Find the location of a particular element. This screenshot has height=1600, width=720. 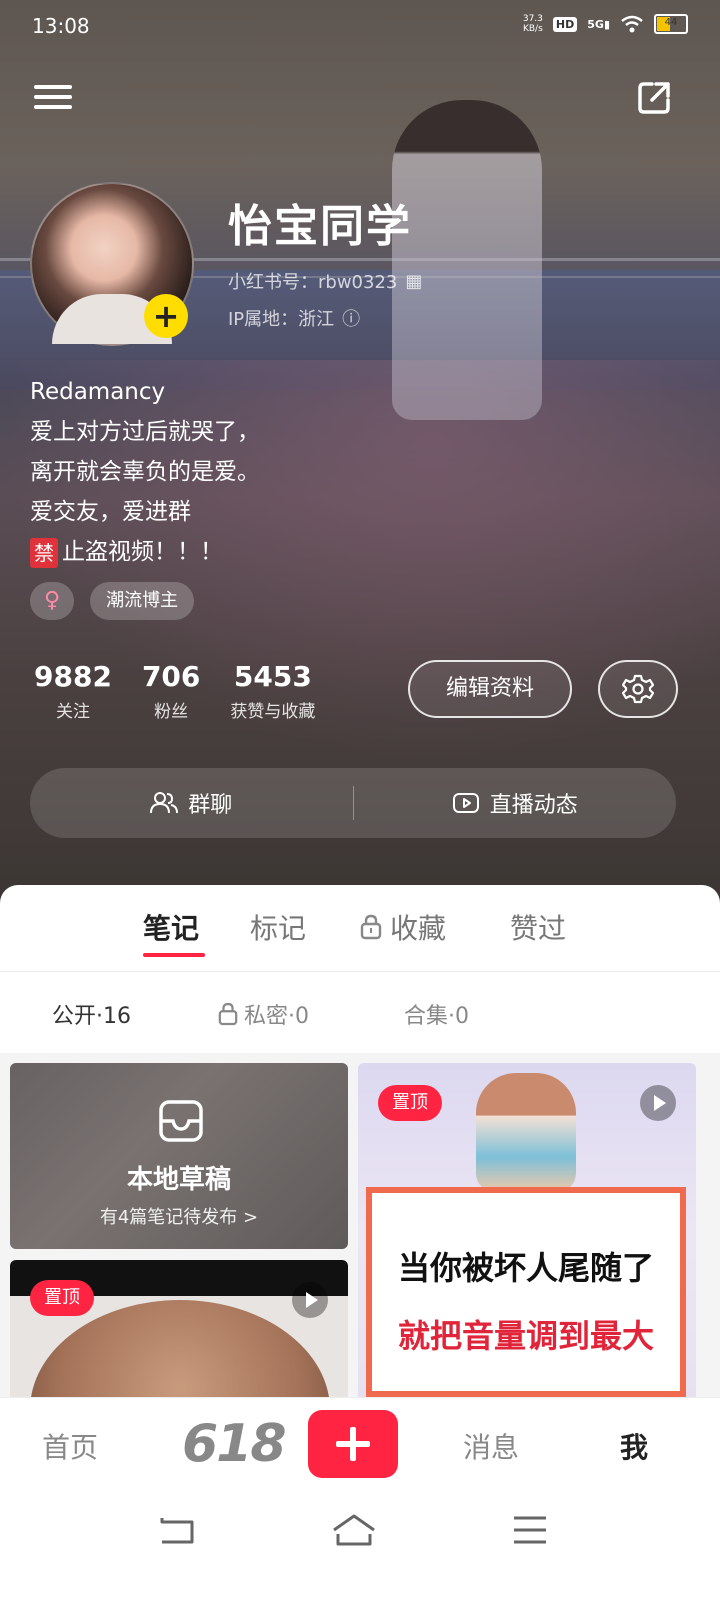

avatar-add-icon: + is located at coordinates (166, 316).